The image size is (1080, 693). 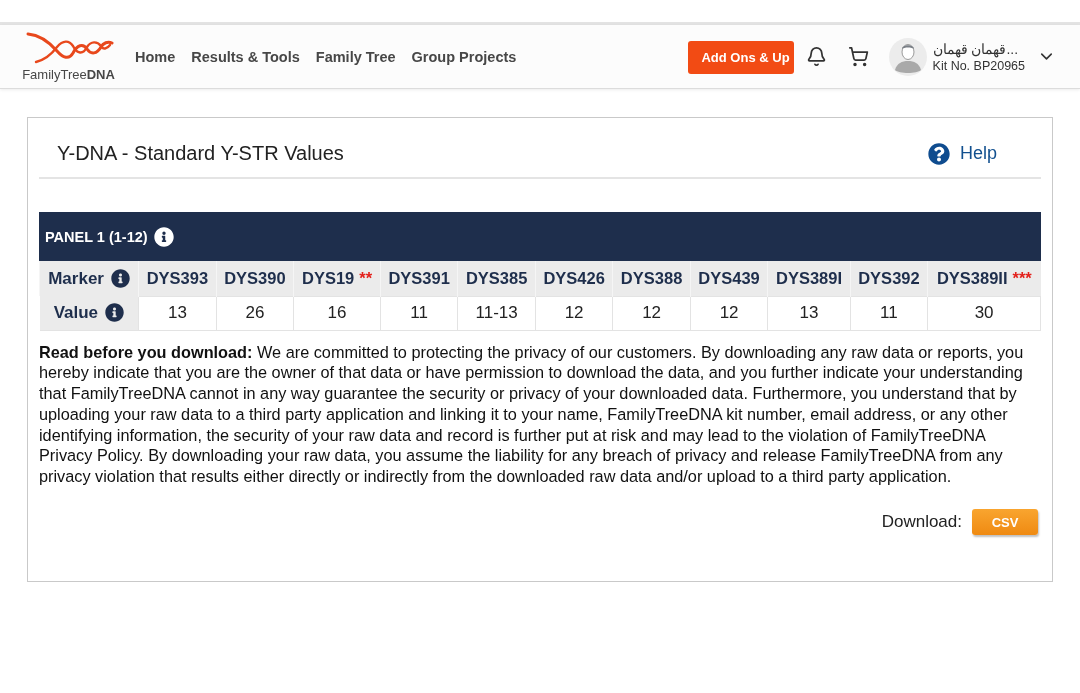 I want to click on nav-link: Family Tree, so click(x=355, y=56).